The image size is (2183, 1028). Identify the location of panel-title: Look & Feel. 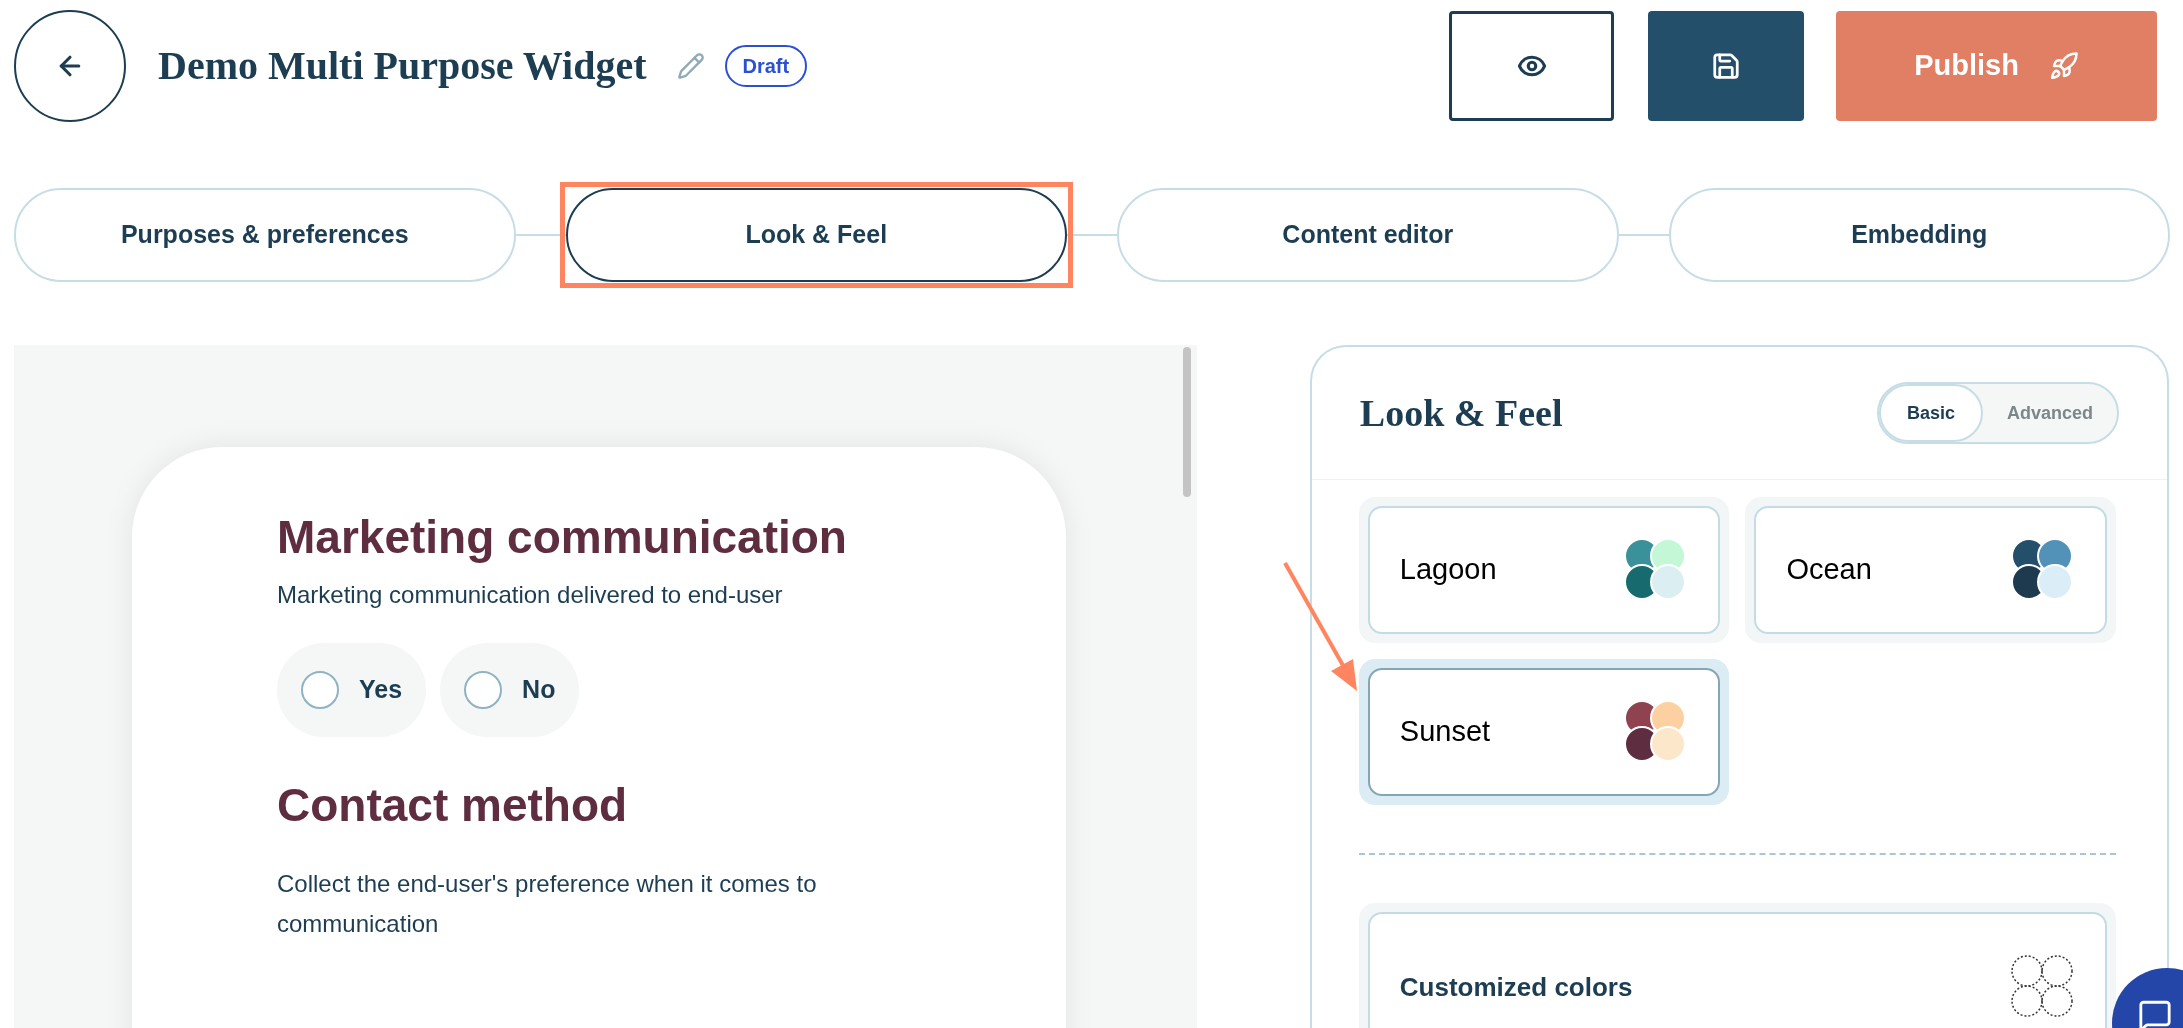
(1461, 413).